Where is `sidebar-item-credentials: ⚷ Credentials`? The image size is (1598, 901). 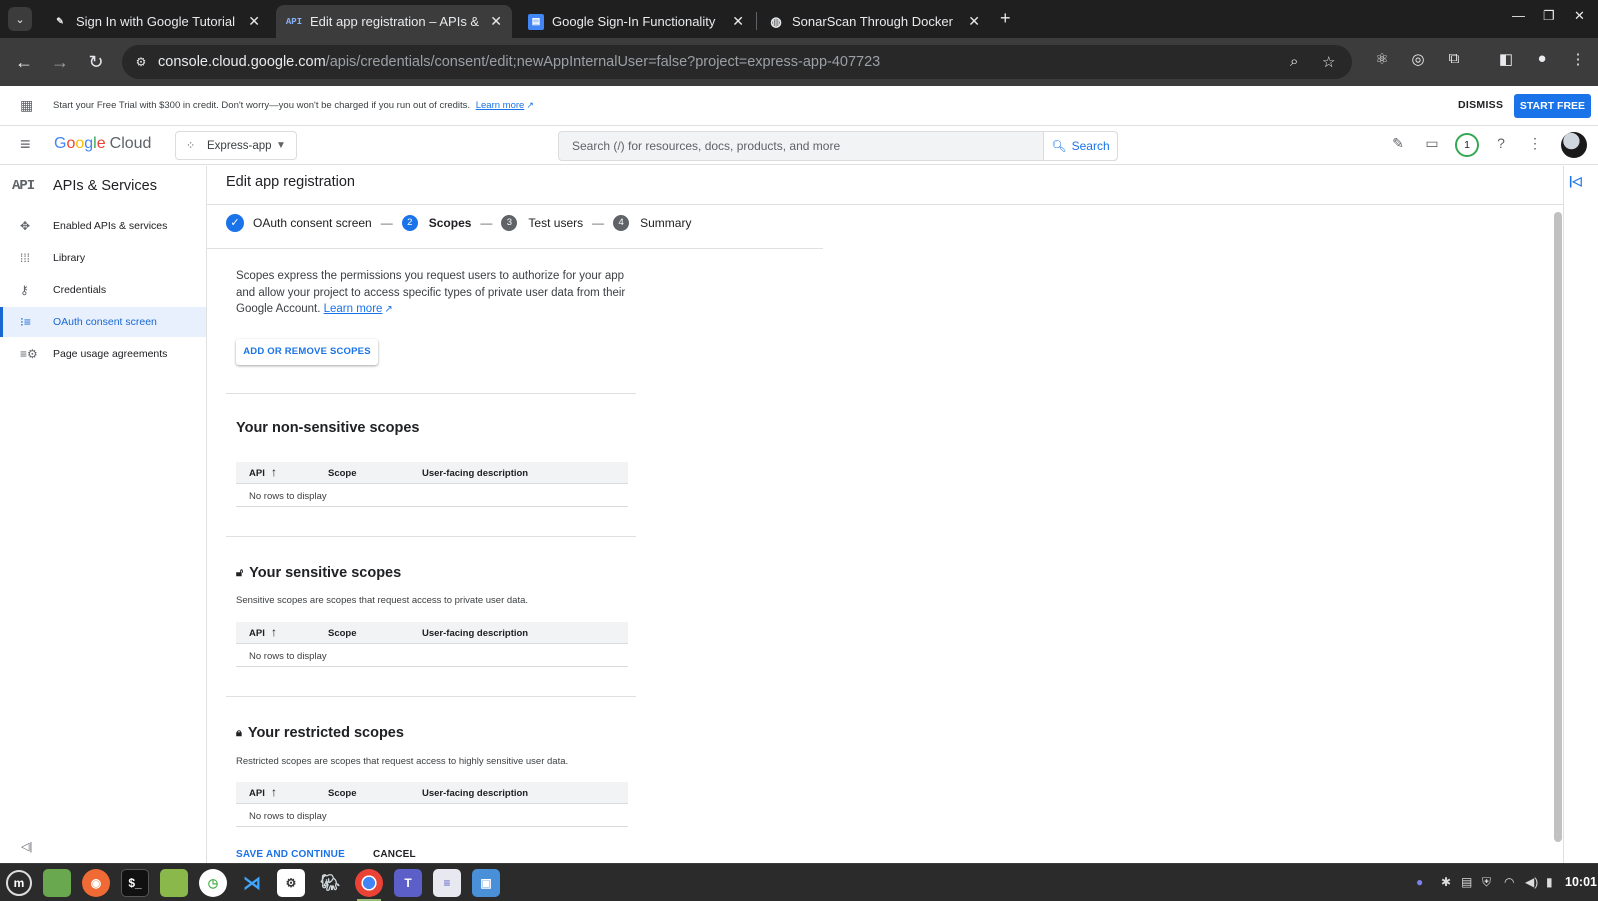
sidebar-item-credentials: ⚷ Credentials is located at coordinates (103, 290).